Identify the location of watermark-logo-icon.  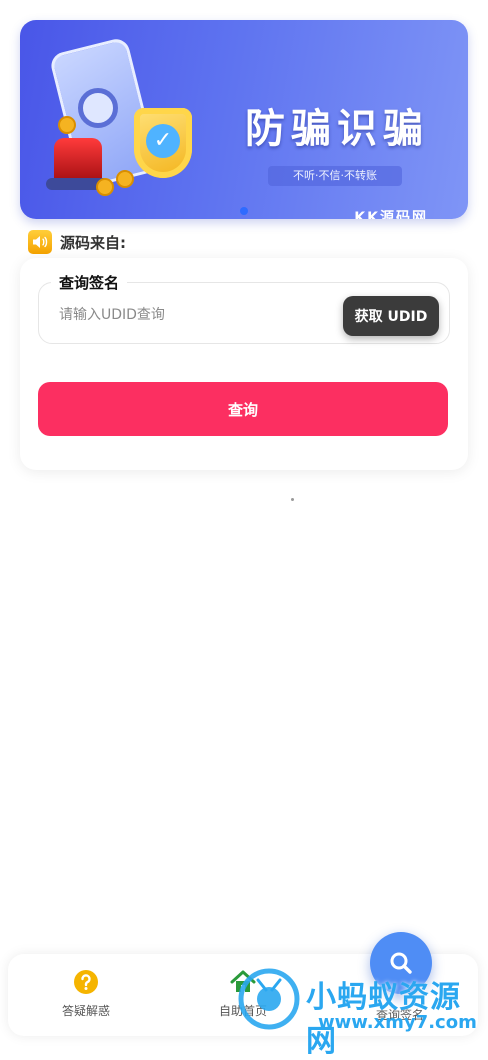
(269, 999).